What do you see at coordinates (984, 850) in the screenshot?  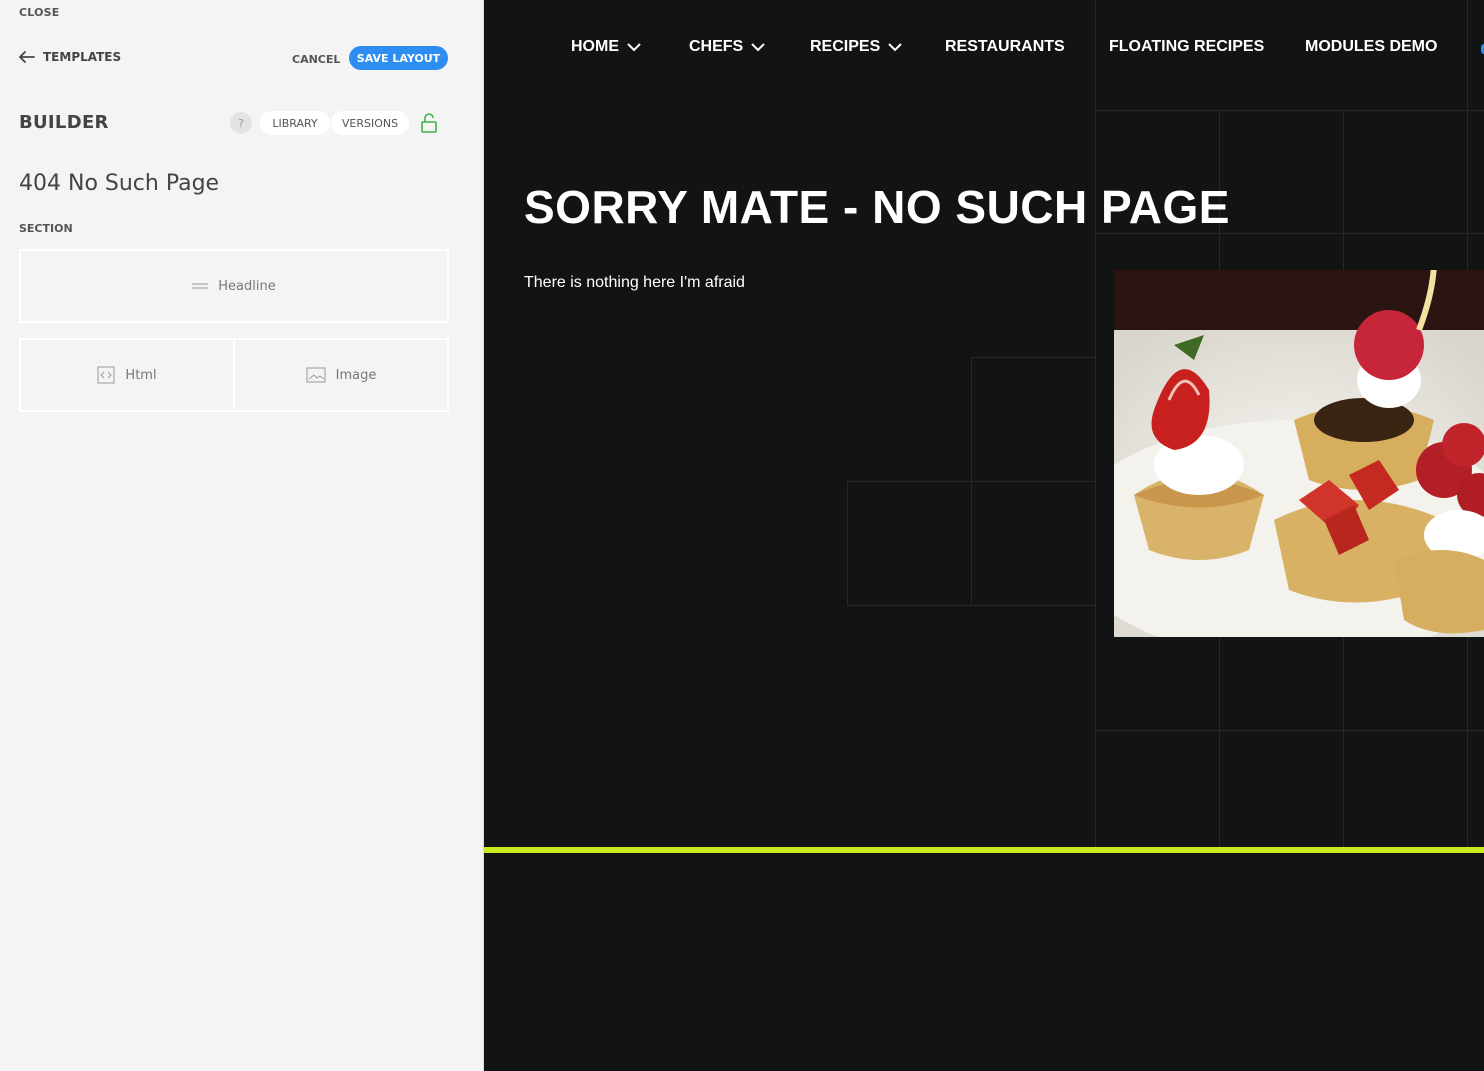 I see `footer-accent-bar` at bounding box center [984, 850].